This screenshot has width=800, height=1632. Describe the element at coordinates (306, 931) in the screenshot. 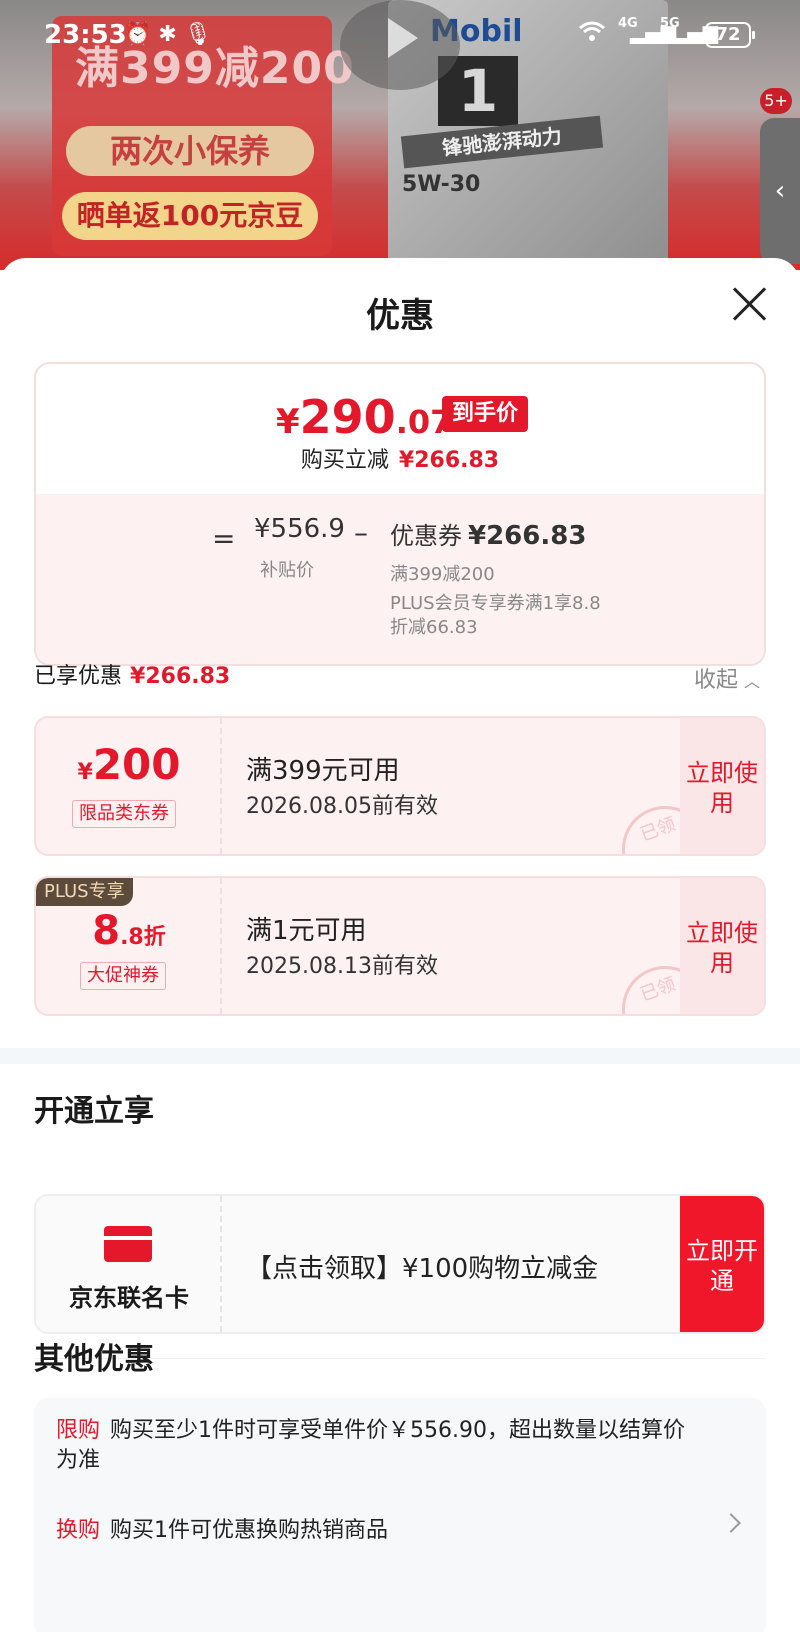

I see `coupon-condition: 满1元可用` at that location.